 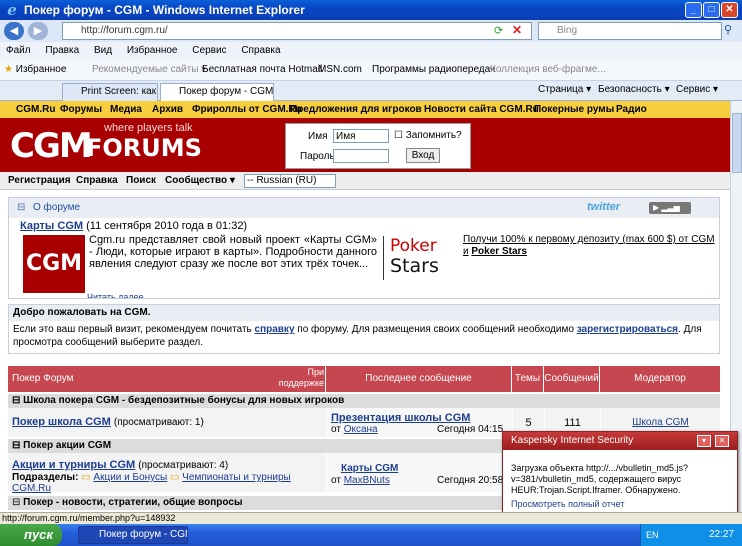 I want to click on cmd-tools: Сервис ▾, so click(x=697, y=89).